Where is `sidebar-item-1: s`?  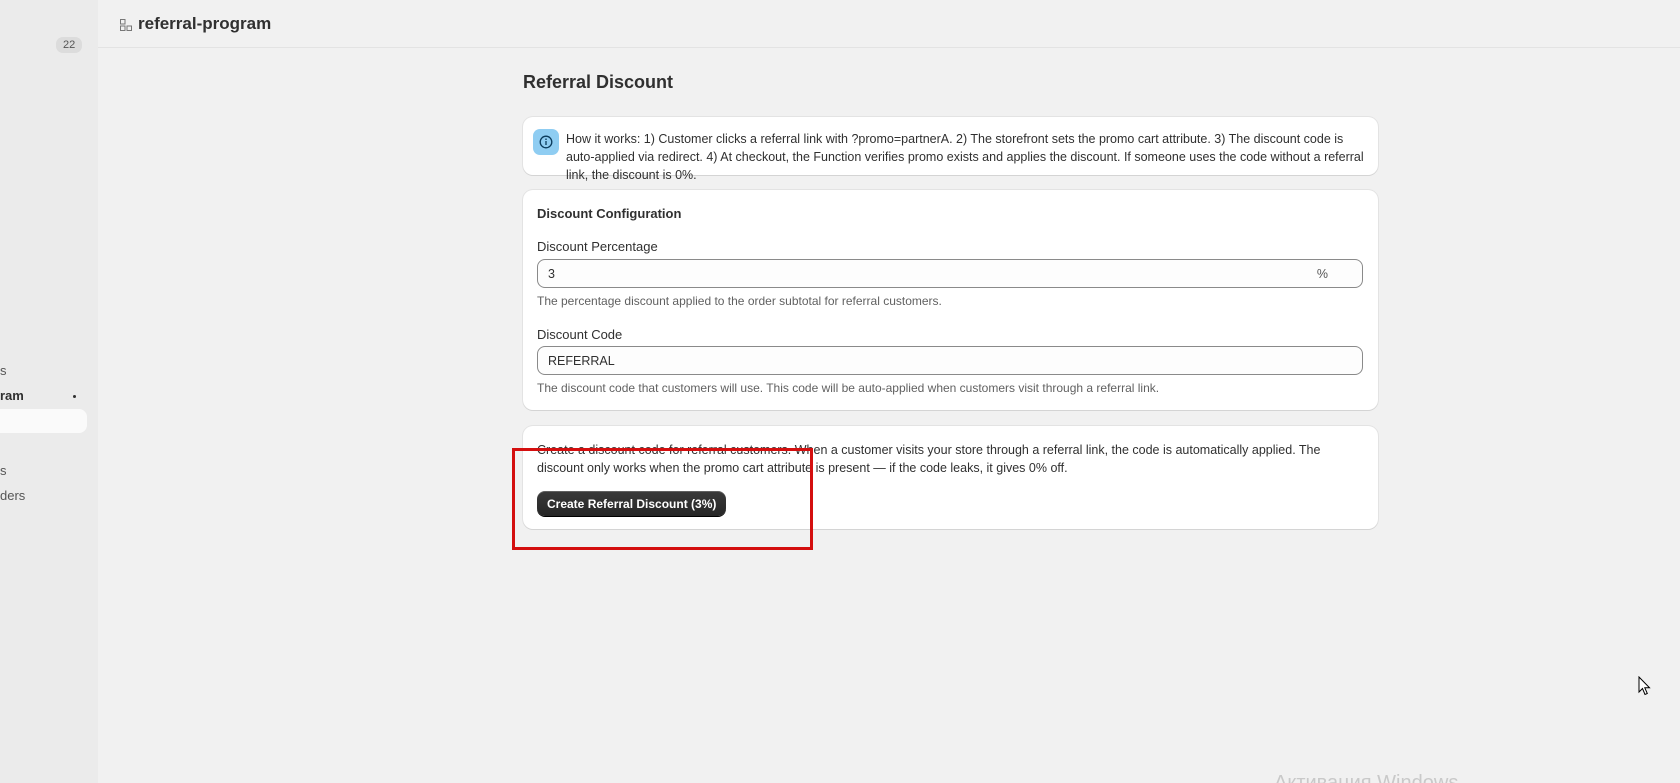
sidebar-item-1: s is located at coordinates (3, 370).